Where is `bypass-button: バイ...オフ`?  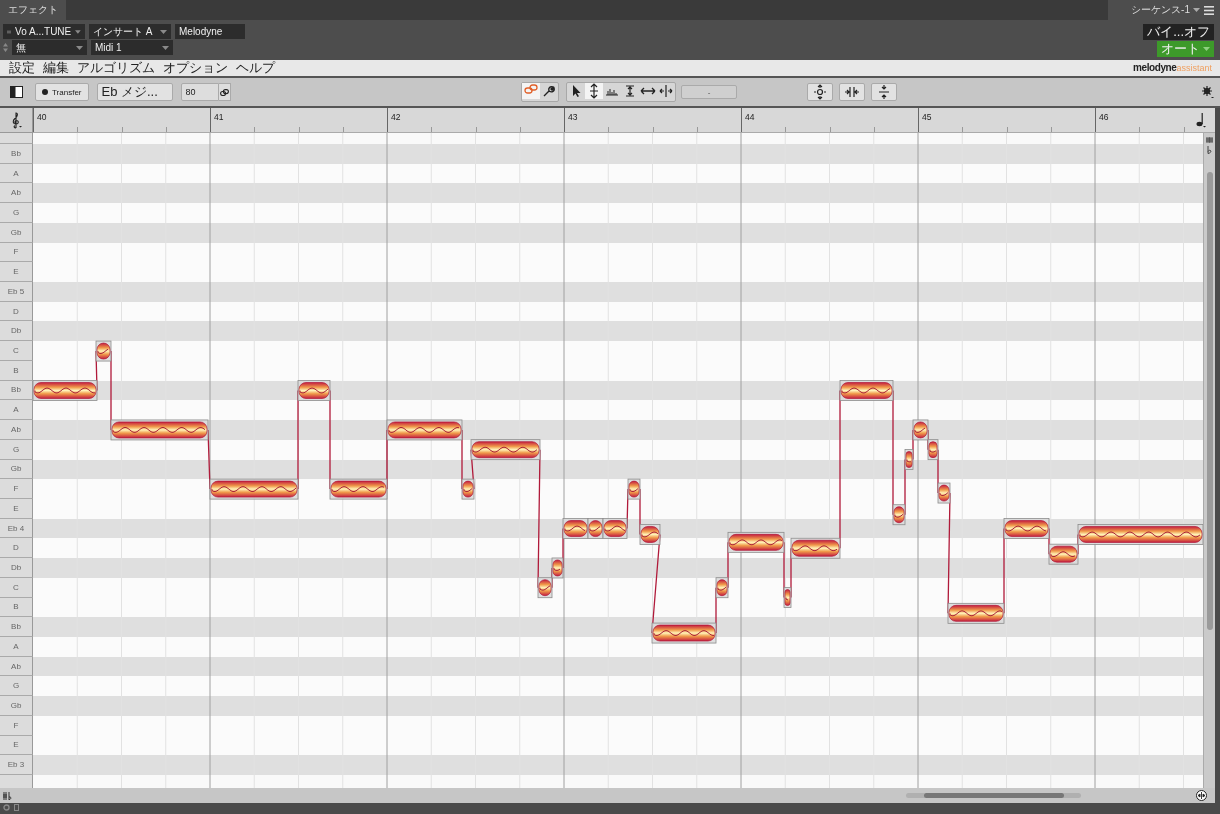
bypass-button: バイ...オフ is located at coordinates (1178, 32).